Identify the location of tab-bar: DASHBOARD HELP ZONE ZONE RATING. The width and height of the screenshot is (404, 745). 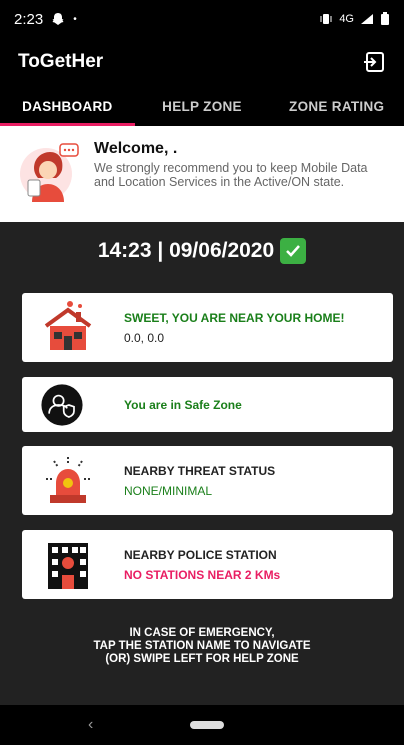
(202, 106).